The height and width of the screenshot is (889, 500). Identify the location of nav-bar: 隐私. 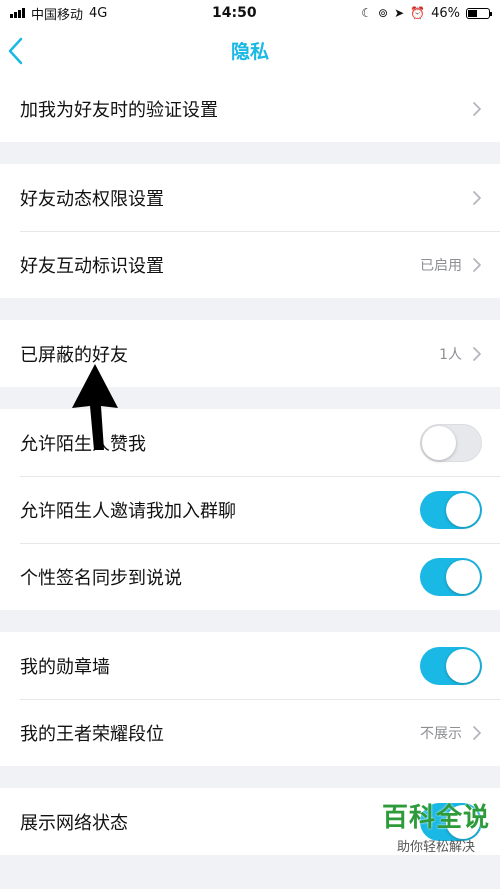
(250, 50).